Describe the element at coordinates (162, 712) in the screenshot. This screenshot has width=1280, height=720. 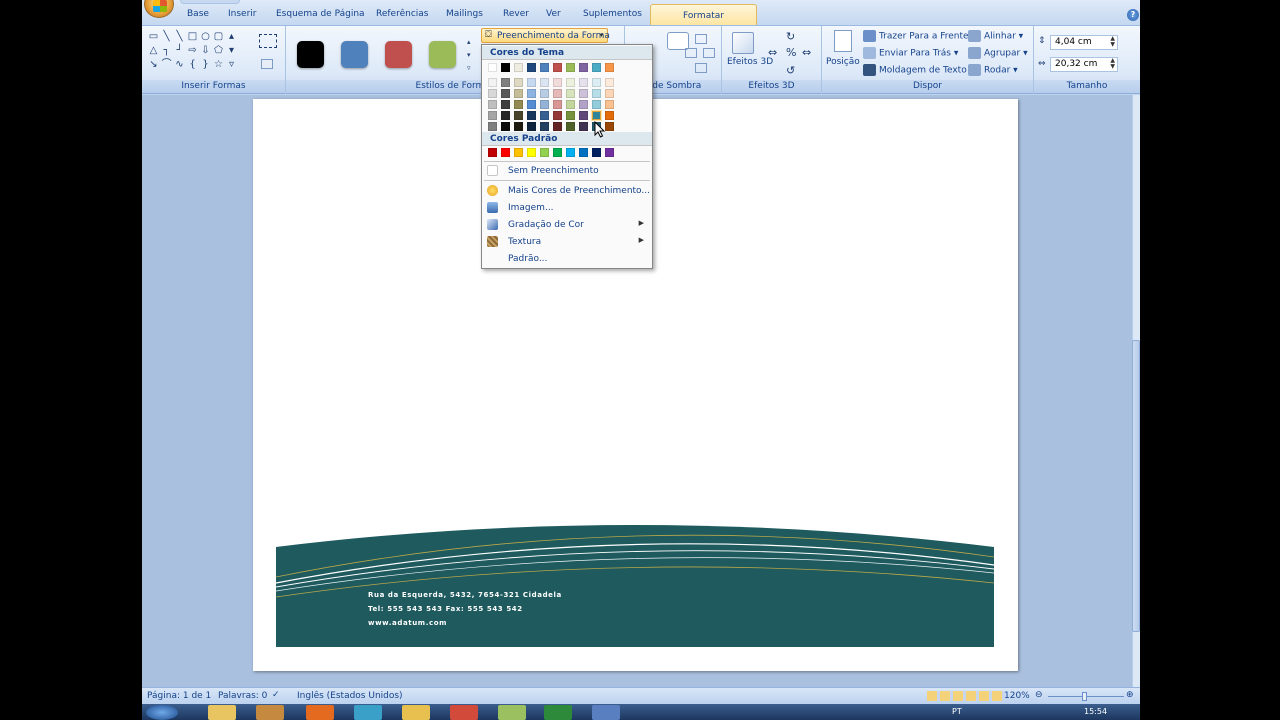
I see `start-button` at that location.